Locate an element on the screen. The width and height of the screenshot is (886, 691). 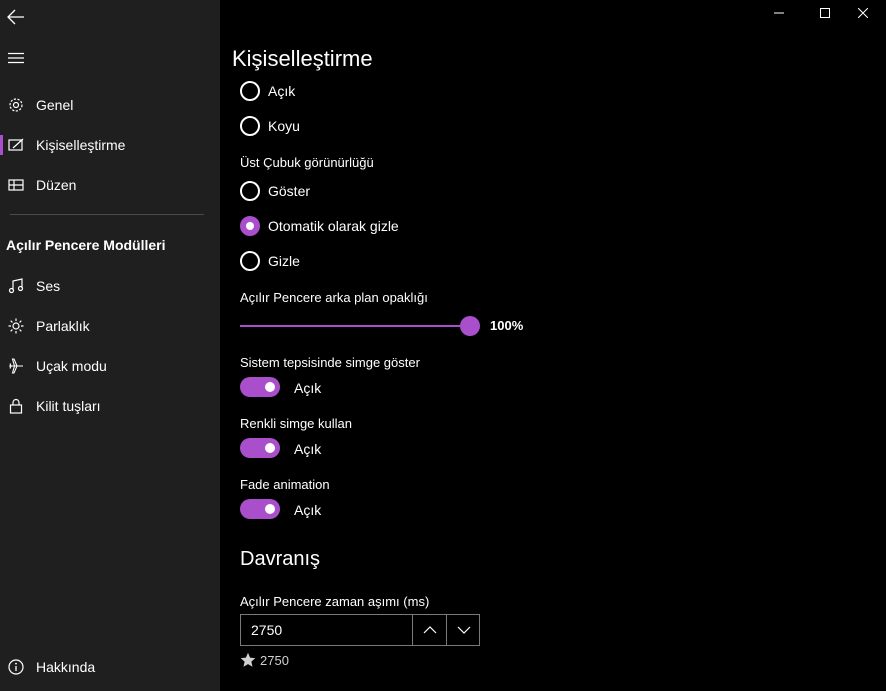
radio-theme-light: Açık is located at coordinates (267, 91).